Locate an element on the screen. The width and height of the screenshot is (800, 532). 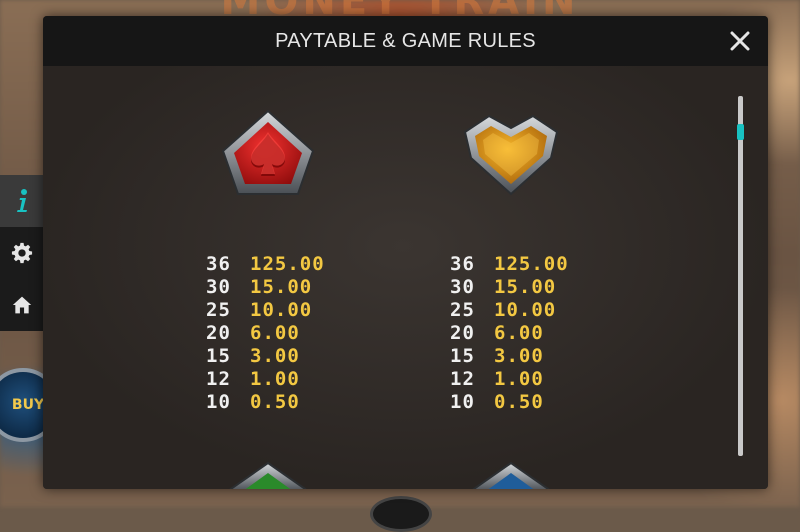
blue-diamond-symbol is located at coordinates (511, 475).